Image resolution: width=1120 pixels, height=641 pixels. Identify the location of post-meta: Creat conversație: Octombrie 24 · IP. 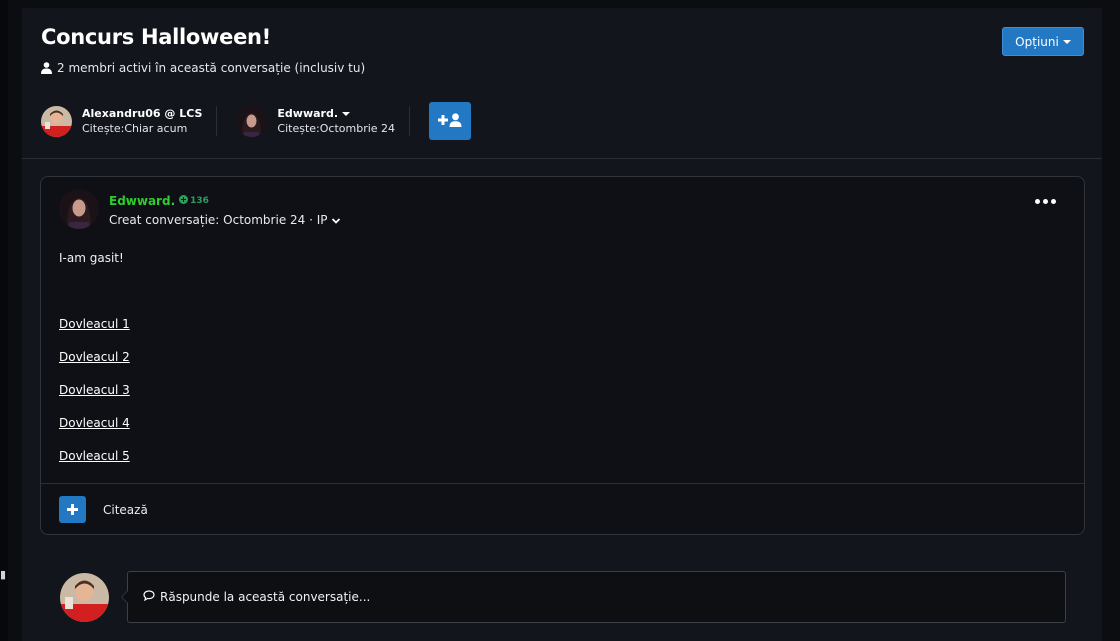
(224, 220).